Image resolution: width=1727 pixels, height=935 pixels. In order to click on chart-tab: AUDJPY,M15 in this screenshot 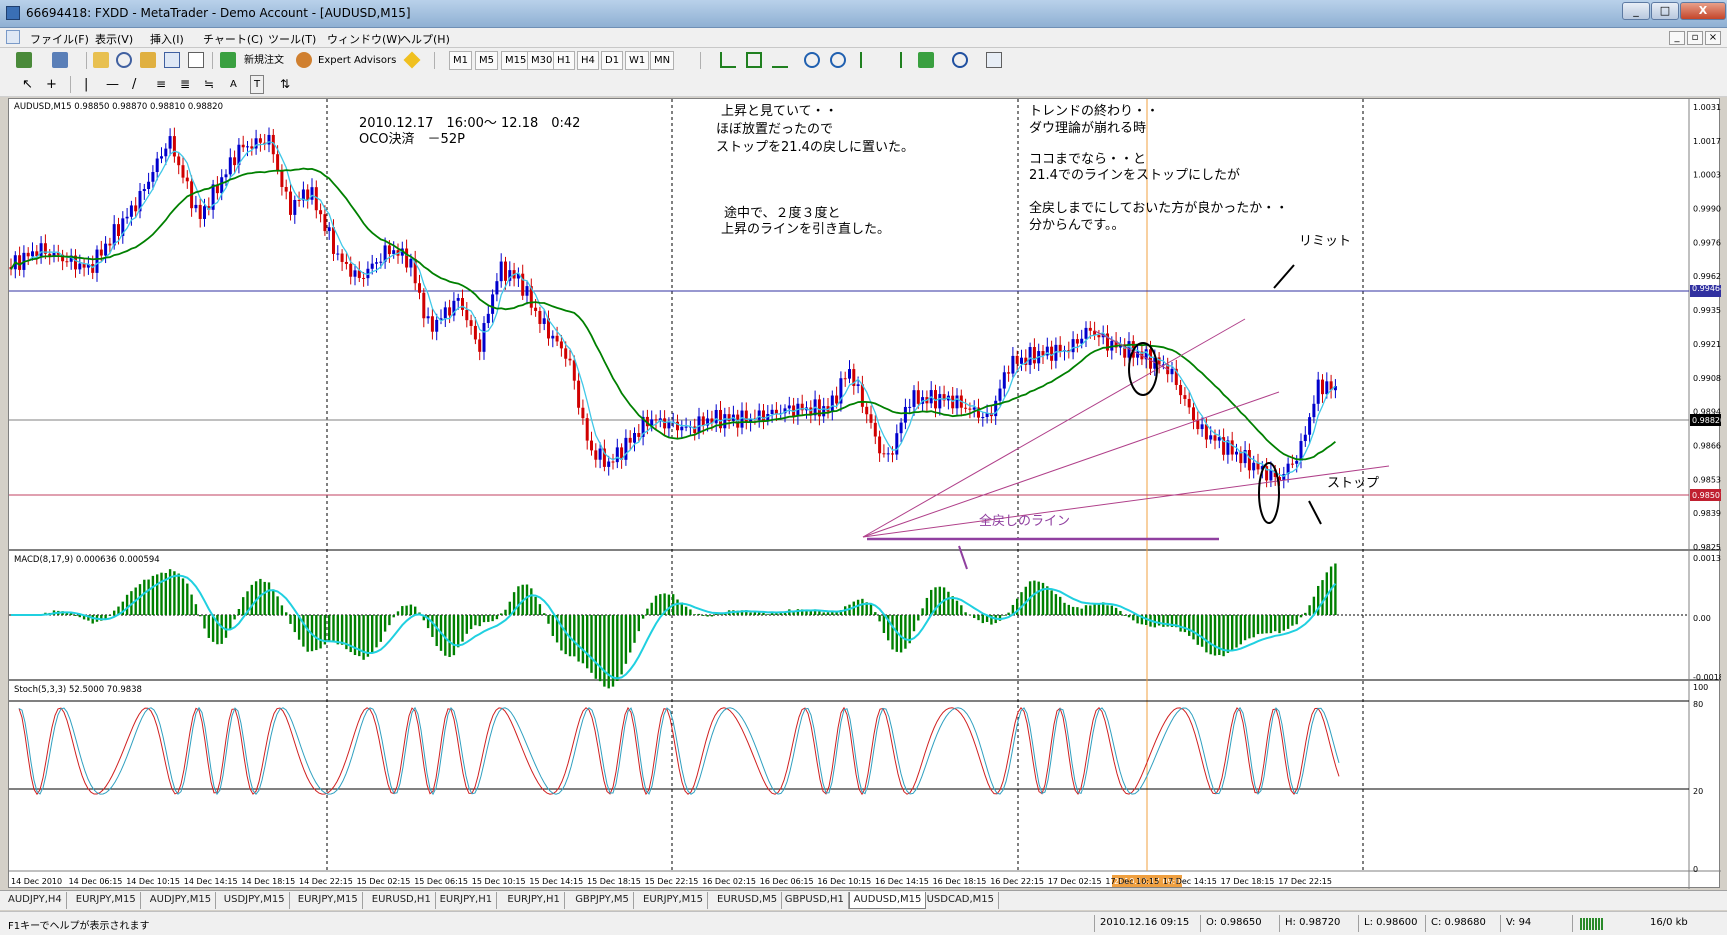, I will do `click(181, 900)`.